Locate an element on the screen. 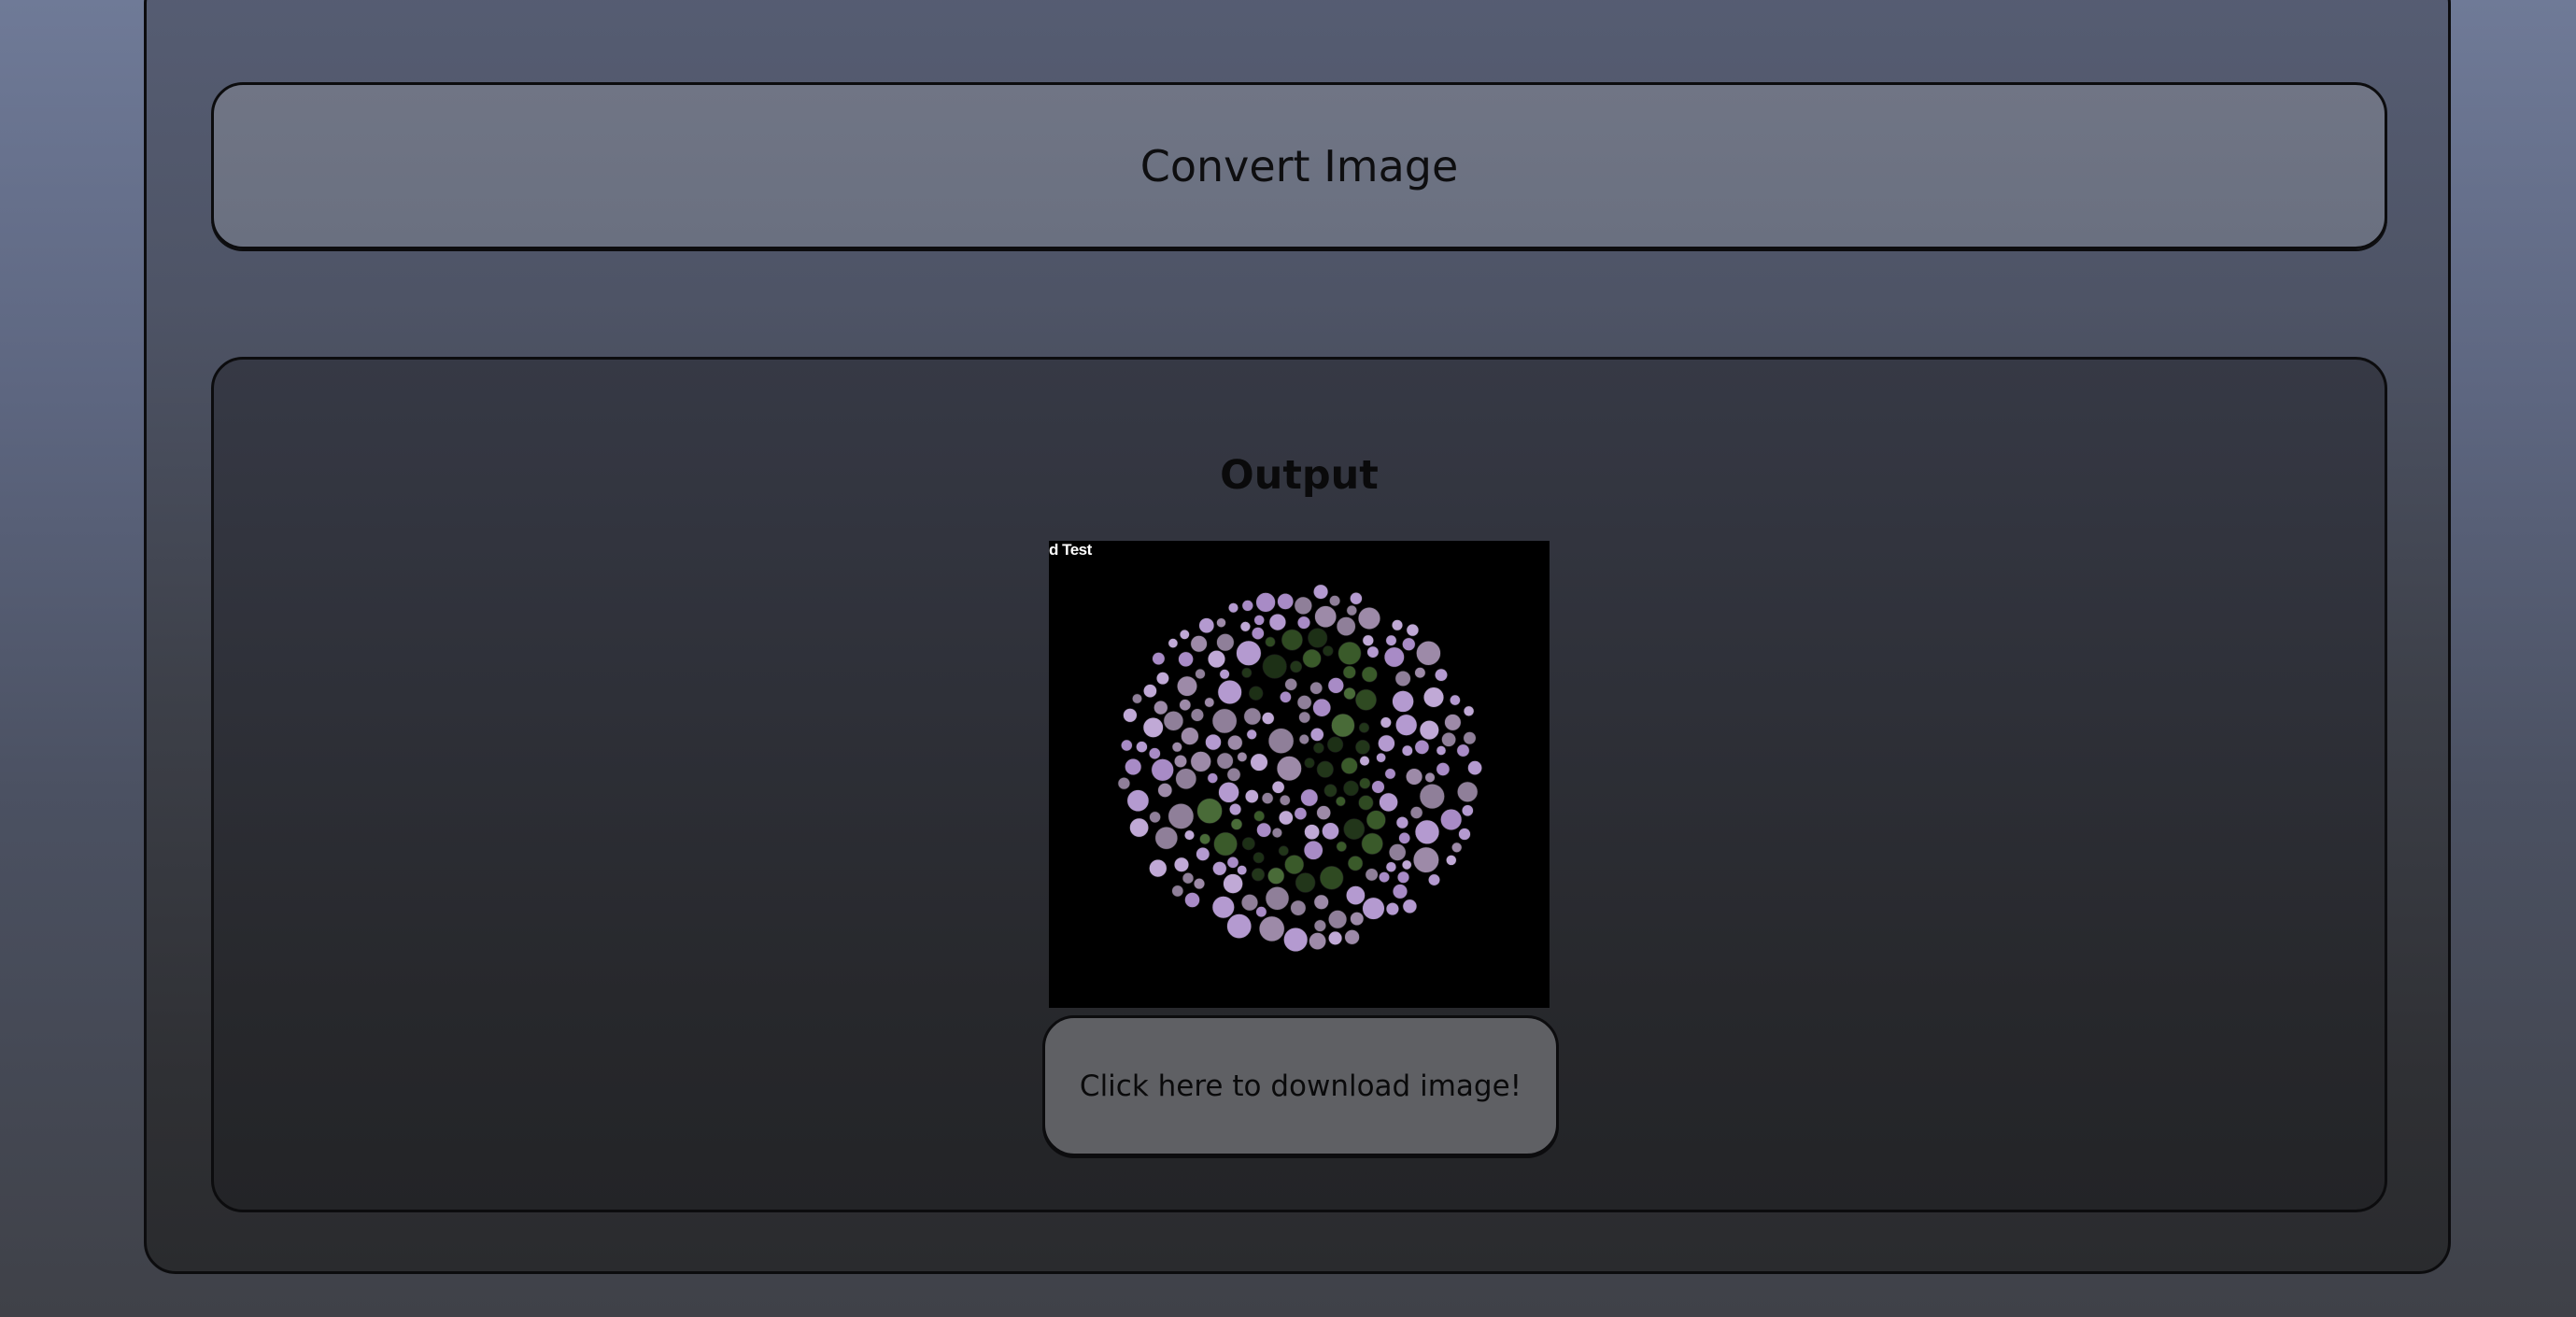 The image size is (2576, 1317). output-image: d Test is located at coordinates (1299, 774).